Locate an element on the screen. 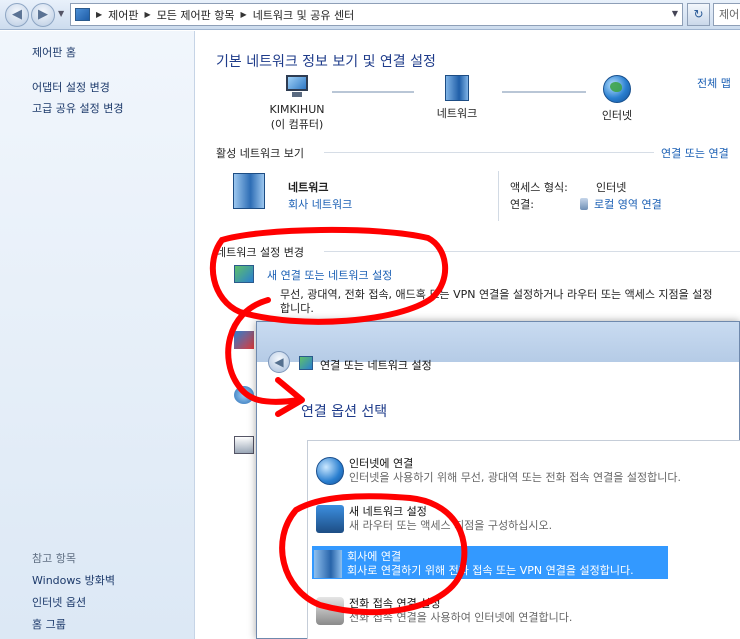 This screenshot has height=639, width=740. map-node-network-label: 네트워크 is located at coordinates (457, 113).